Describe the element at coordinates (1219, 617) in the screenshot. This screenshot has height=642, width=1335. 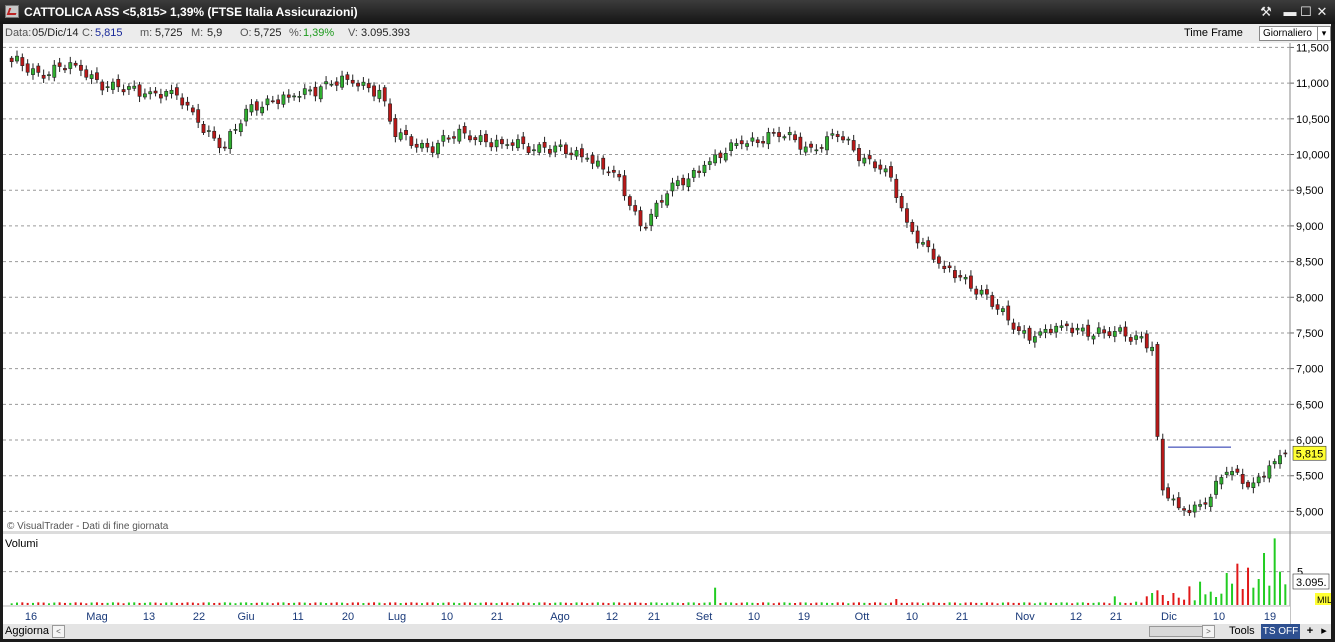
I see `time-tick-label: 10` at that location.